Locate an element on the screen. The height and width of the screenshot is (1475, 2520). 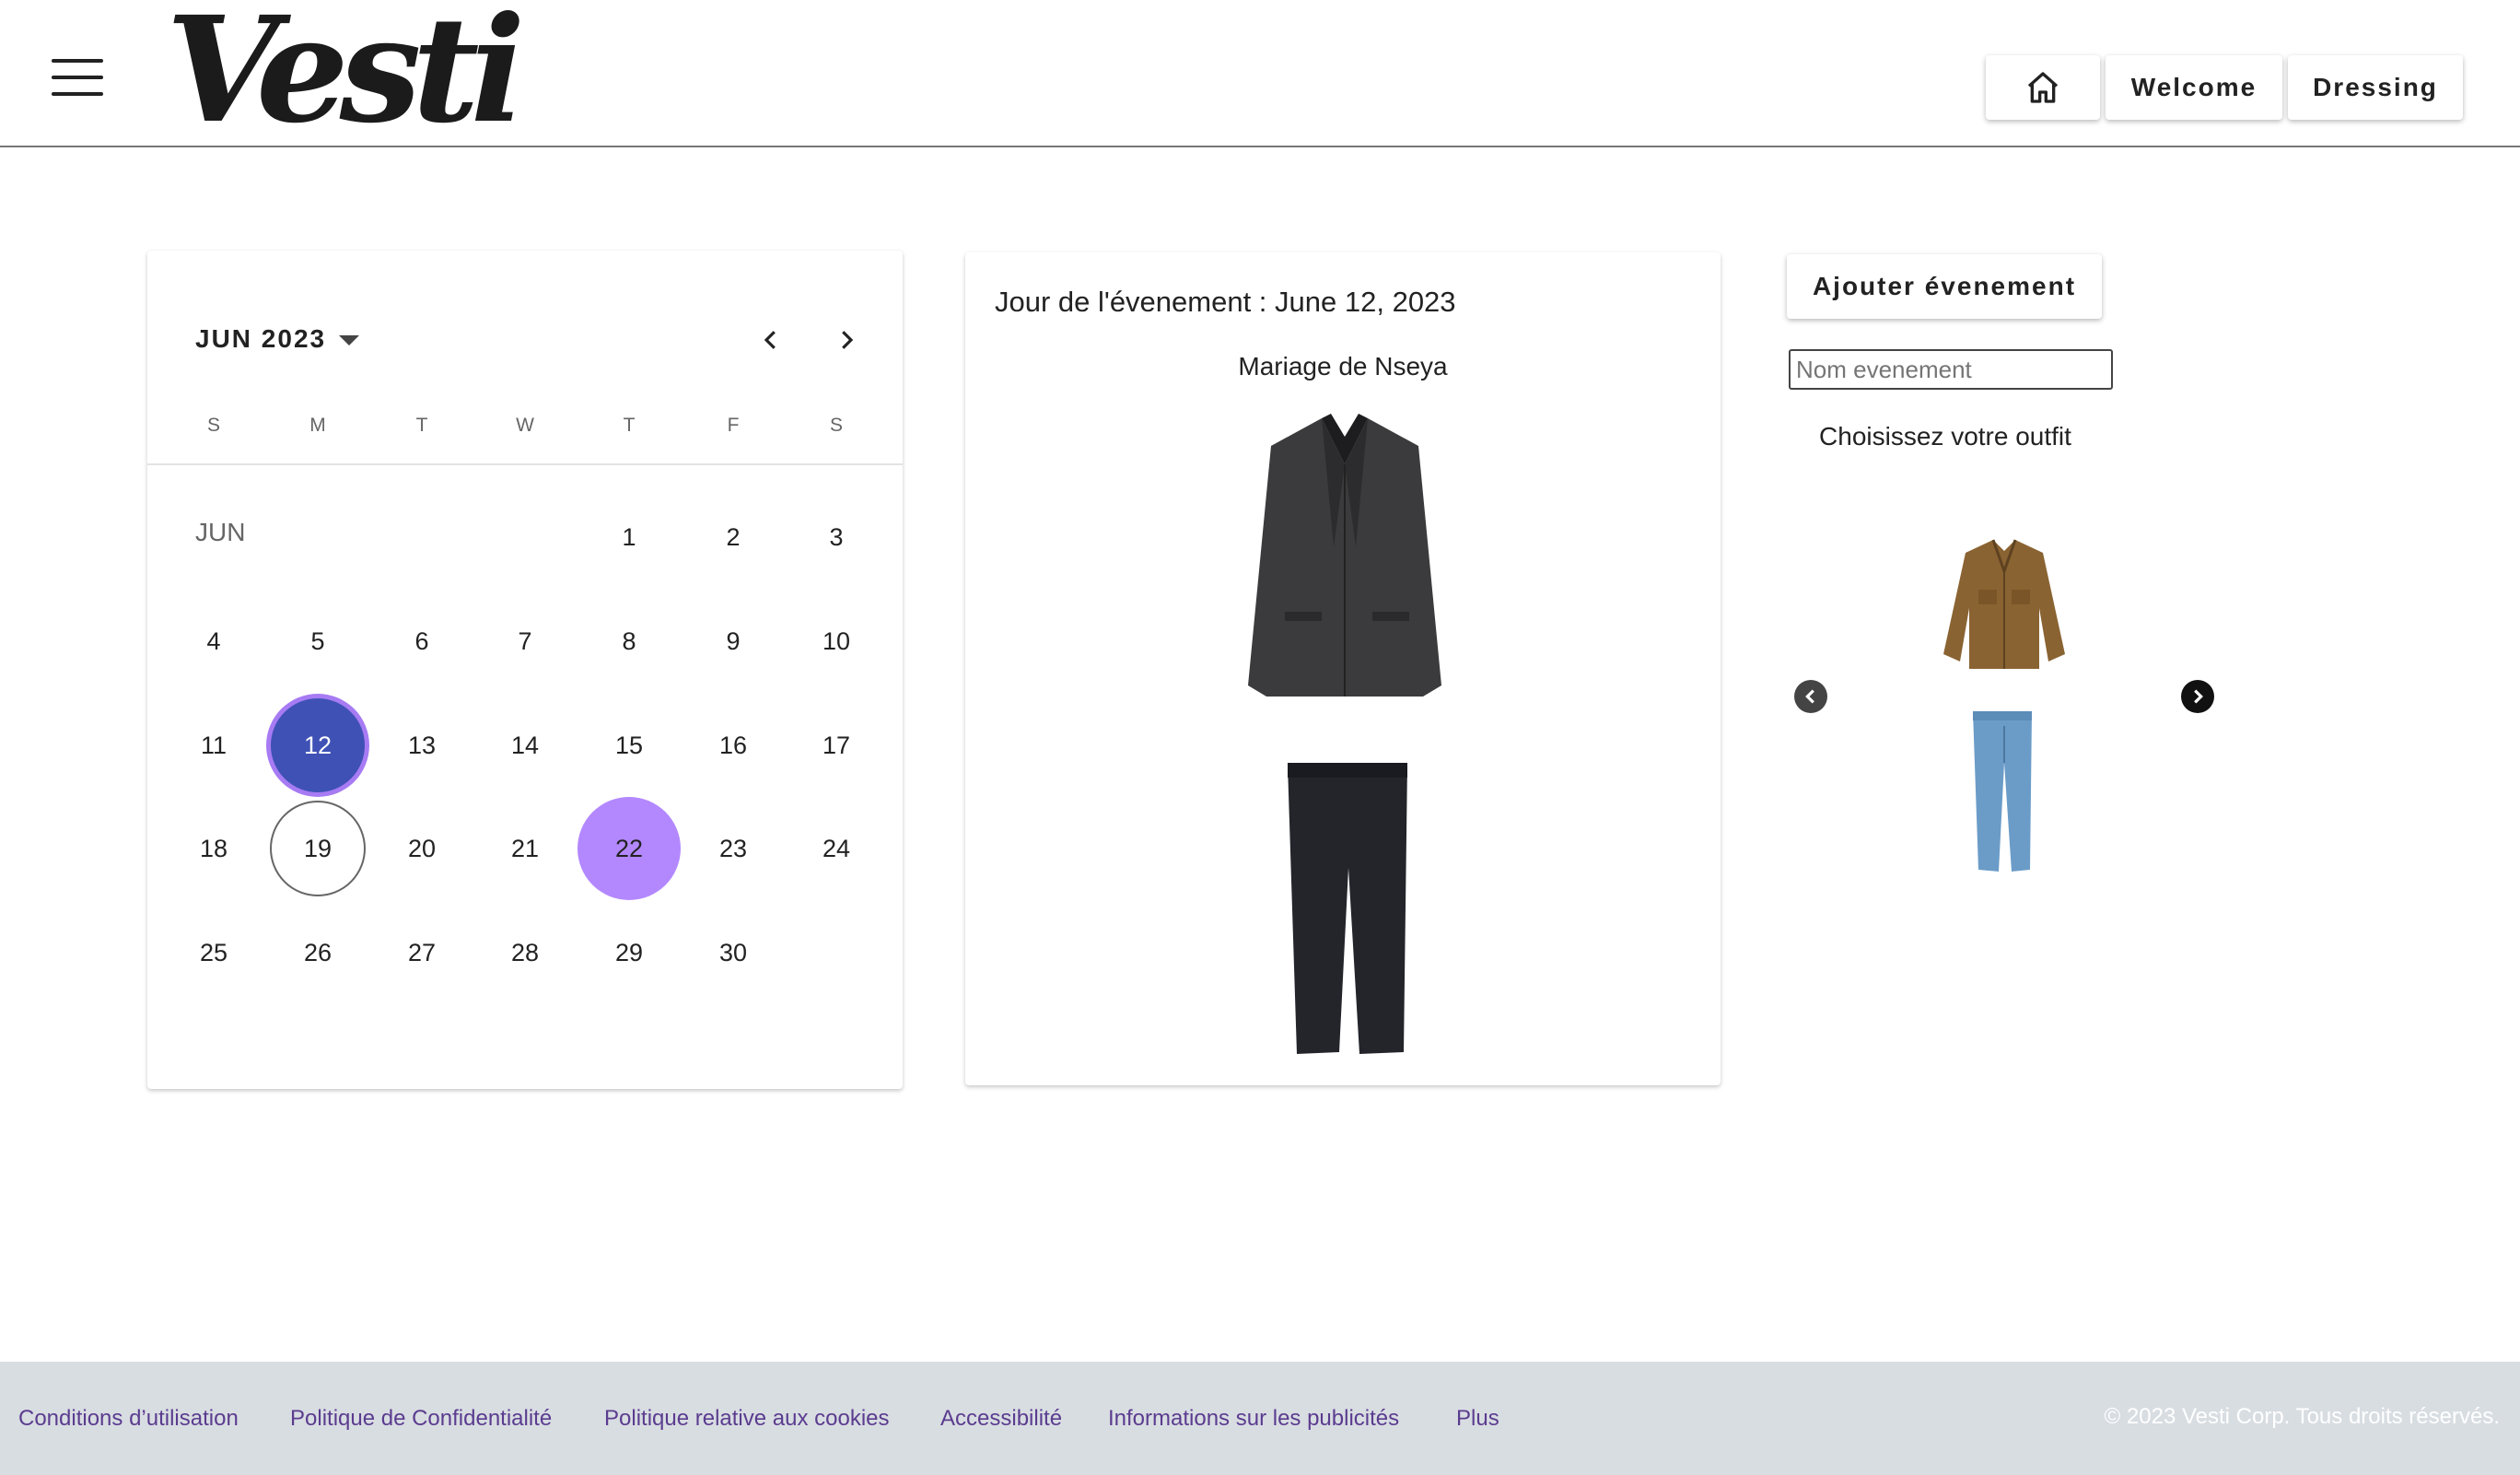
welcome-button: Welcome is located at coordinates (2194, 87).